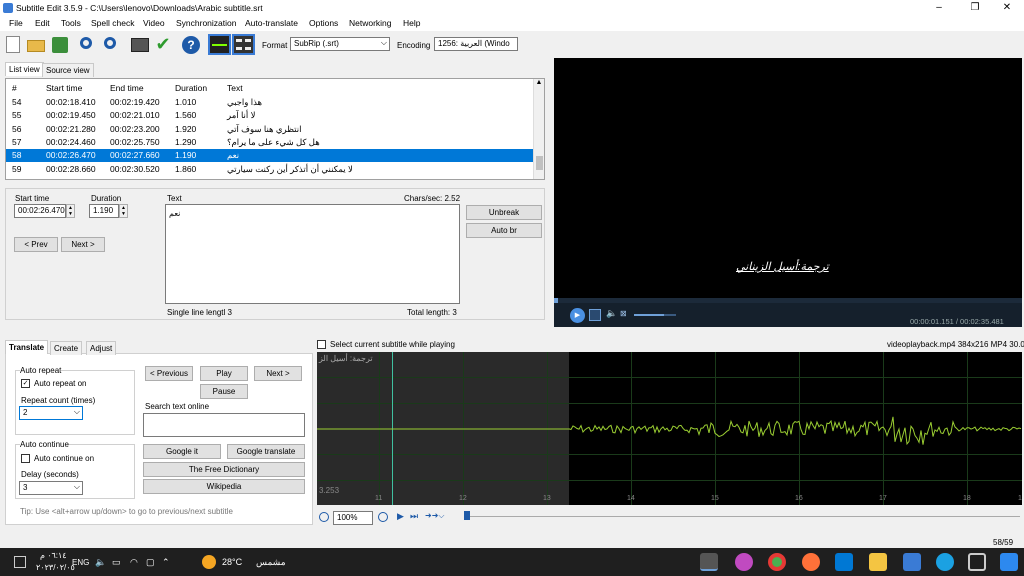  What do you see at coordinates (324, 517) in the screenshot?
I see `zoom-out-icon` at bounding box center [324, 517].